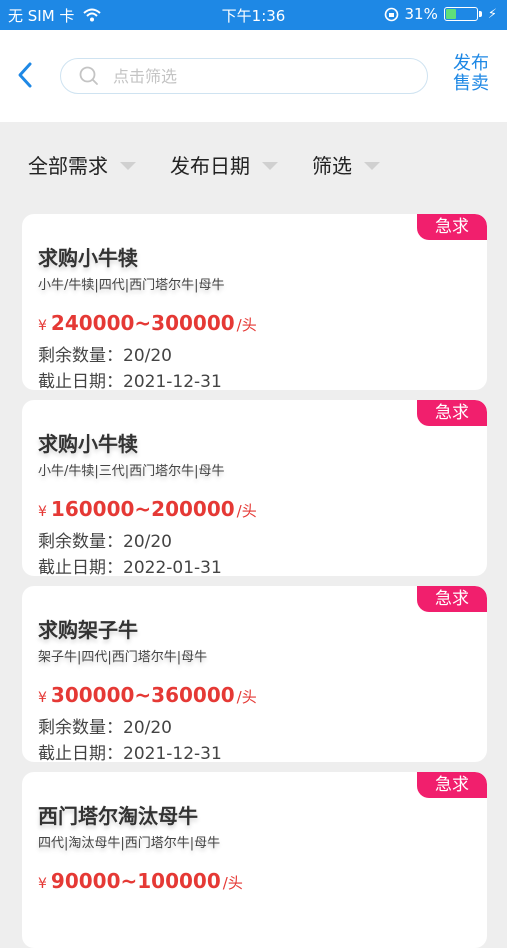 The width and height of the screenshot is (507, 948). Describe the element at coordinates (131, 471) in the screenshot. I see `listing-tags: 小牛/牛犊|三代|西门塔尔牛|母牛` at that location.